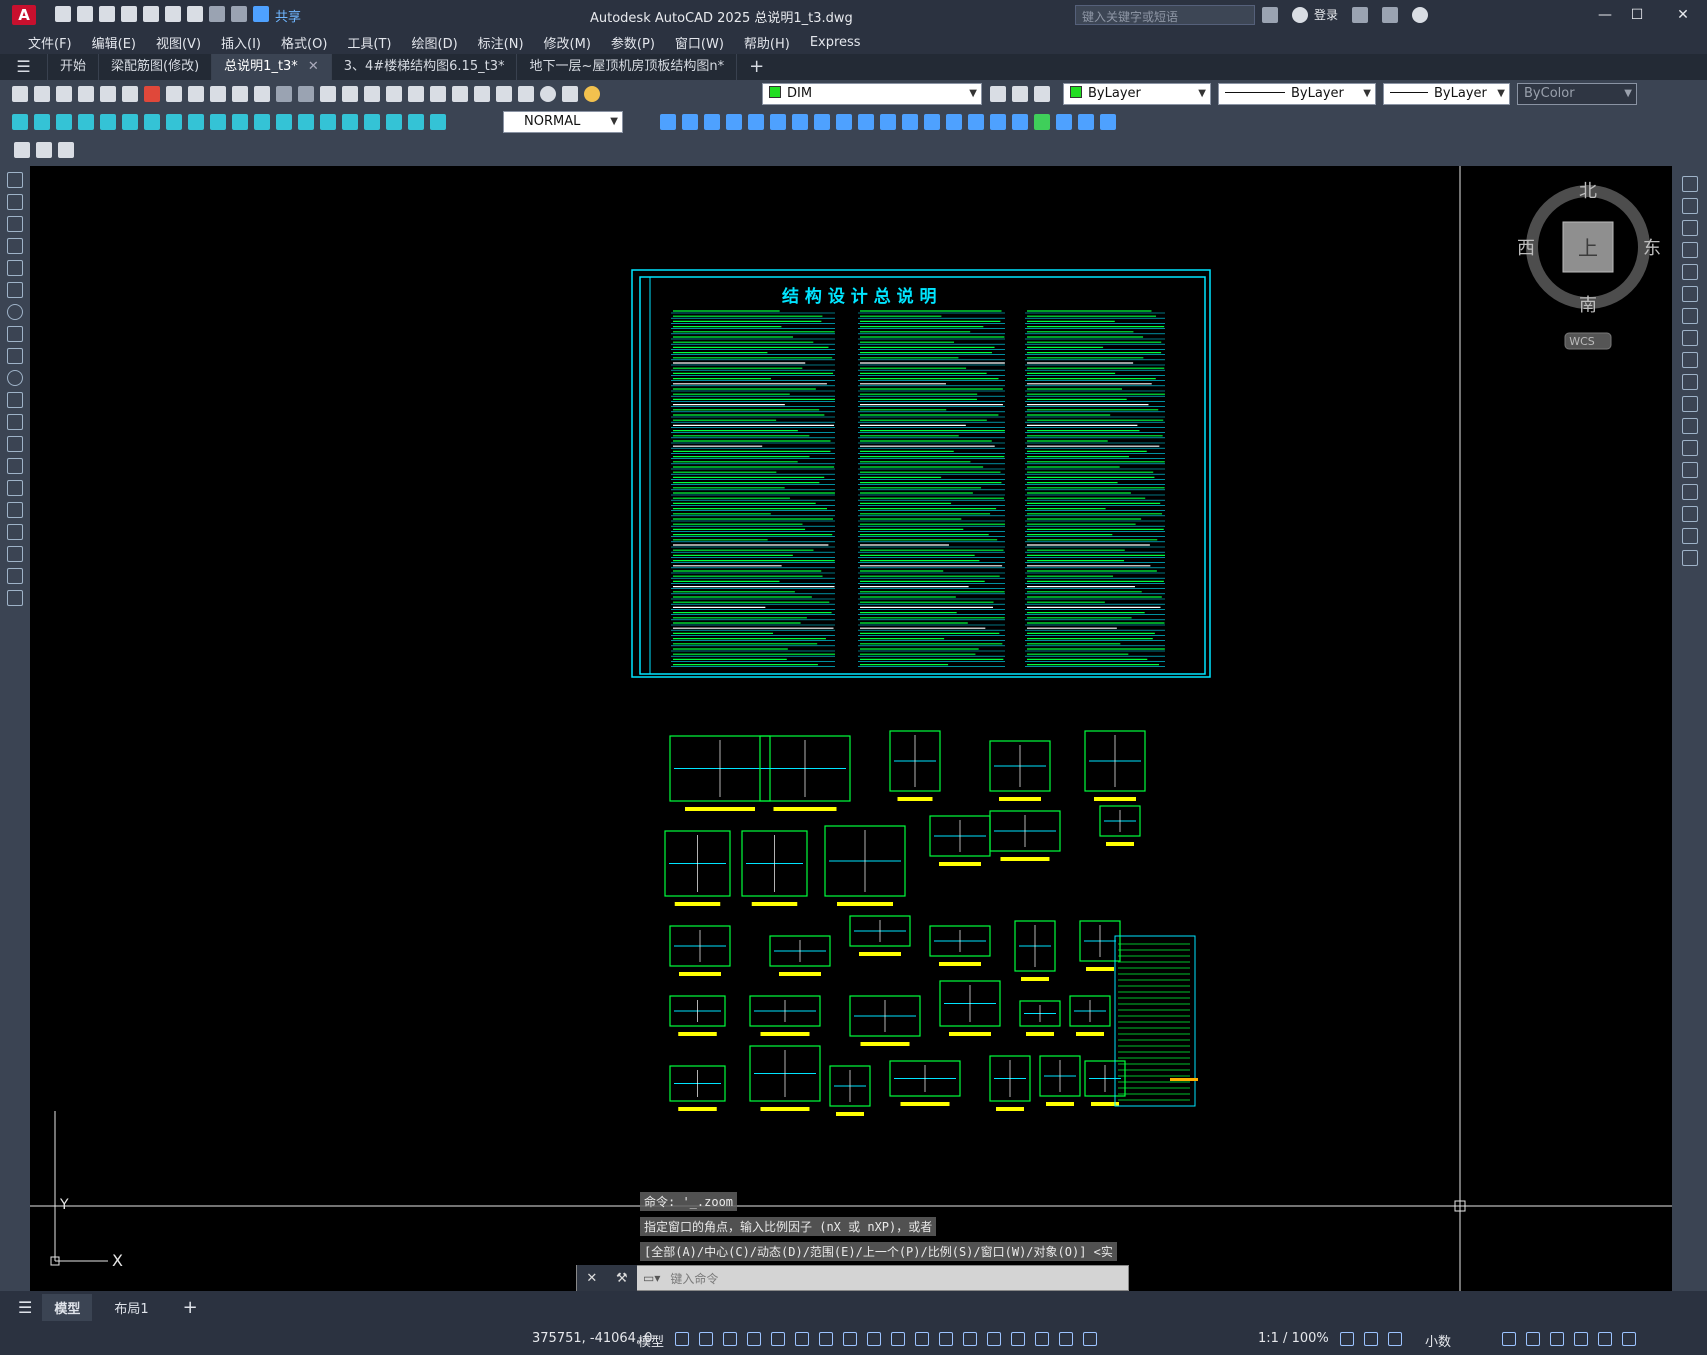 The width and height of the screenshot is (1707, 1355). I want to click on search-icon, so click(1270, 14).